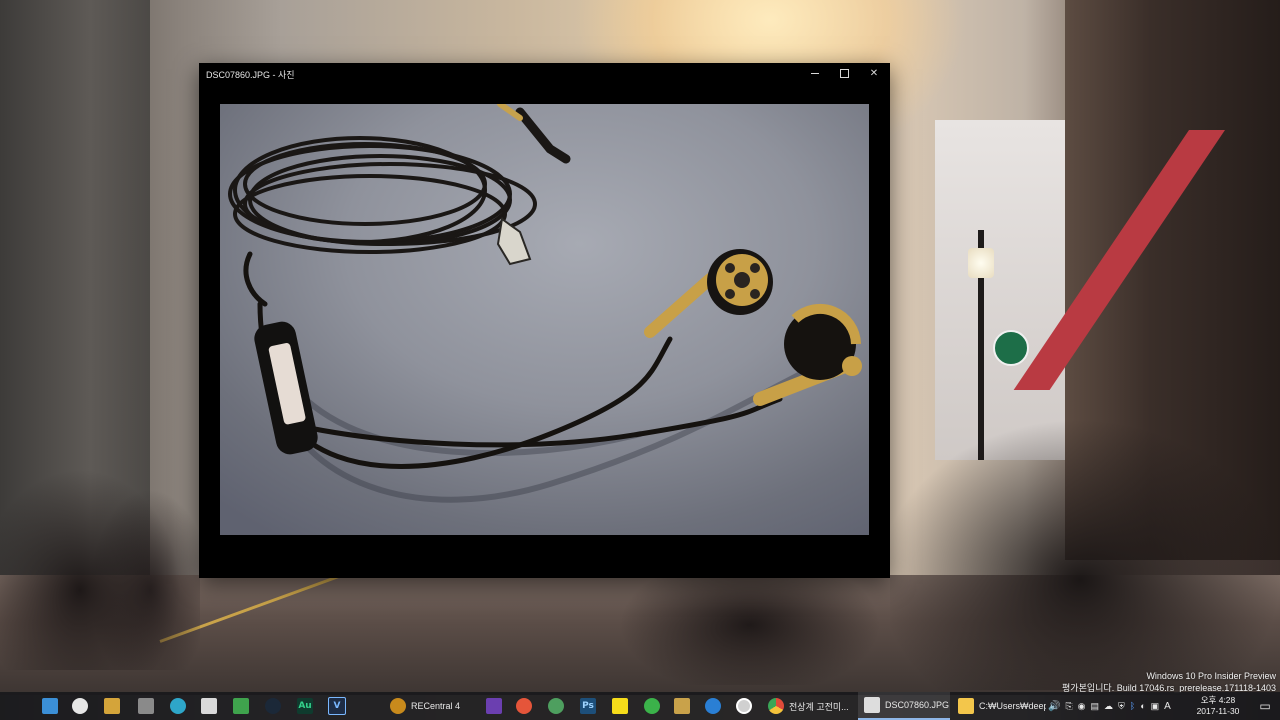 This screenshot has width=1280, height=720. I want to click on wallpaper-starbucks-sign, so click(1011, 348).